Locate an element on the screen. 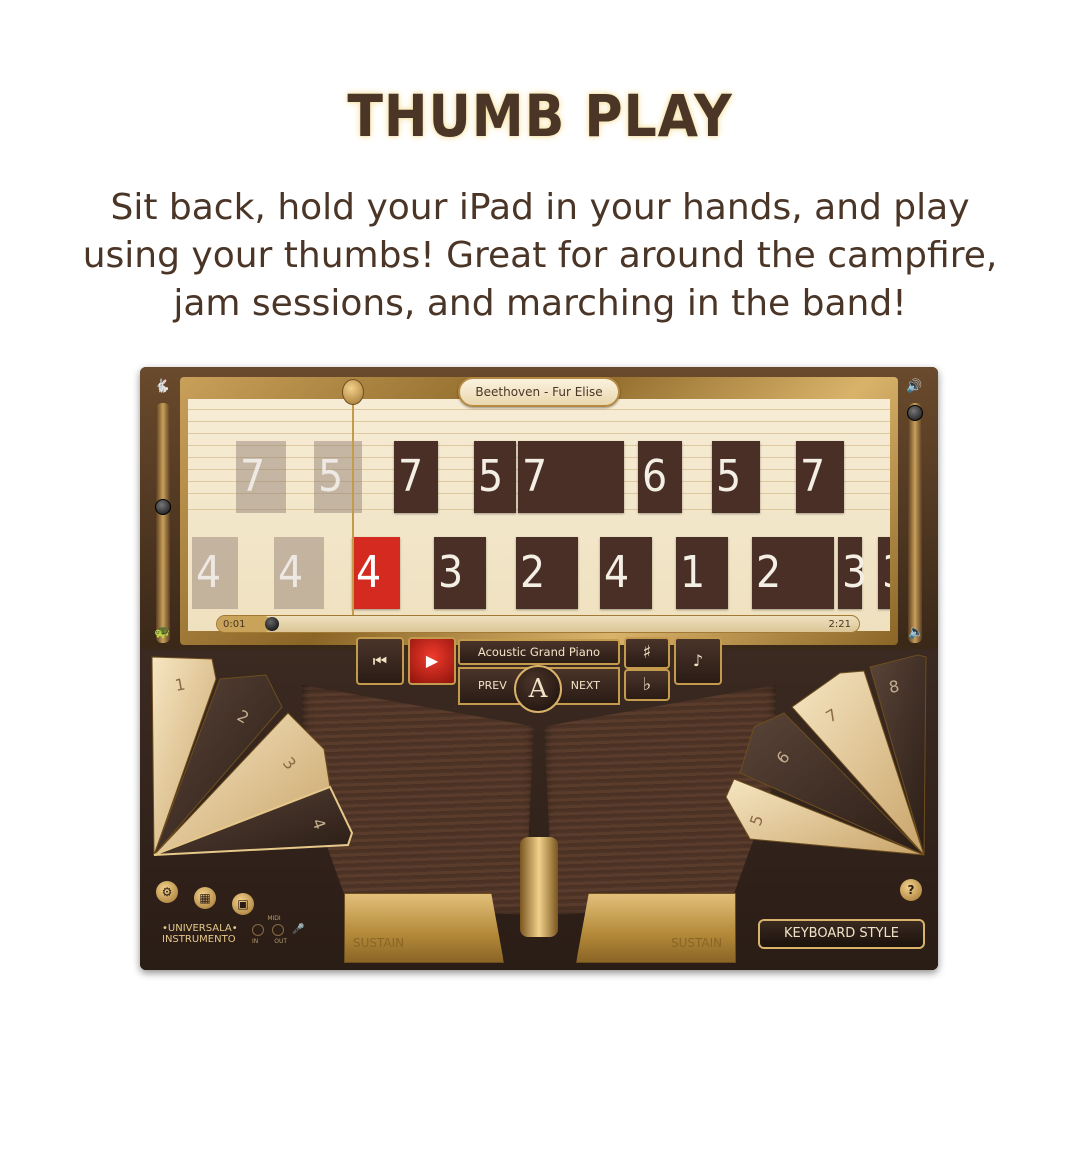 Image resolution: width=1080 pixels, height=1150 pixels. brand-line-2: INSTRUMENTO is located at coordinates (199, 939).